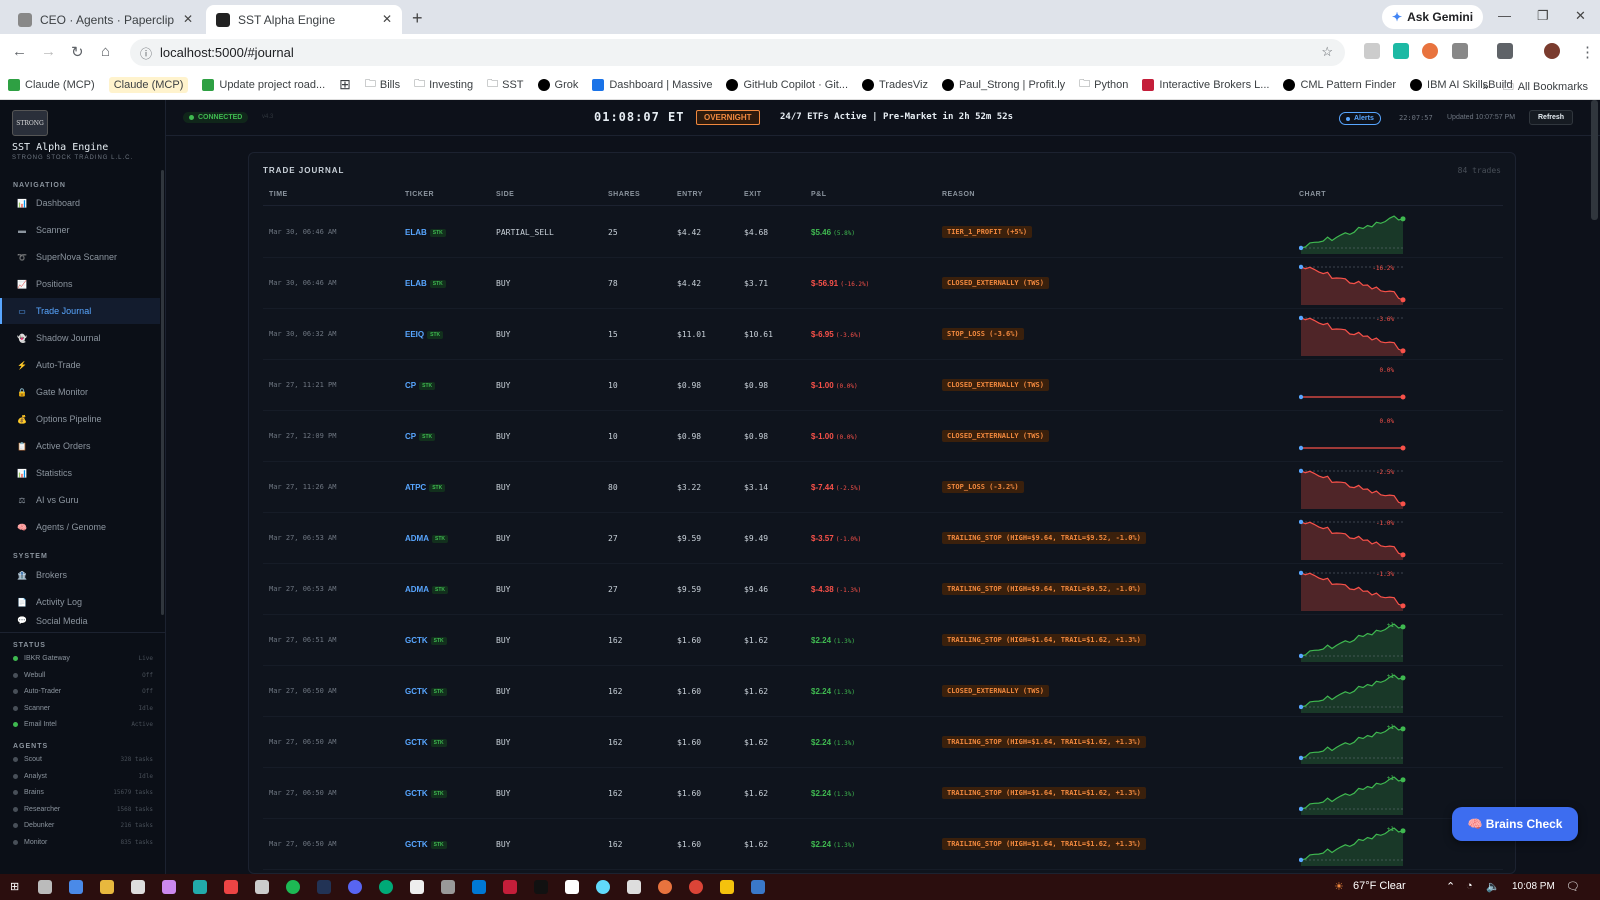  Describe the element at coordinates (603, 887) in the screenshot. I see `react-app-icon` at that location.